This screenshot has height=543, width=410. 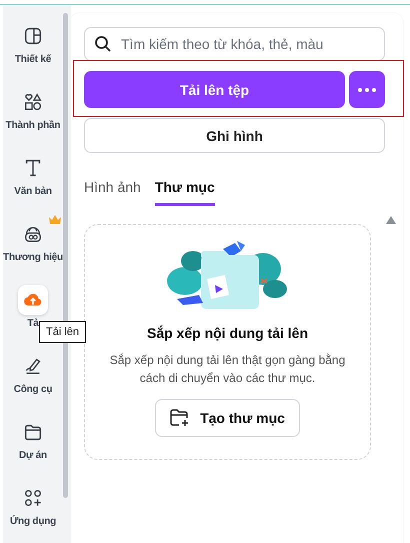 I want to click on more-options-button, so click(x=367, y=89).